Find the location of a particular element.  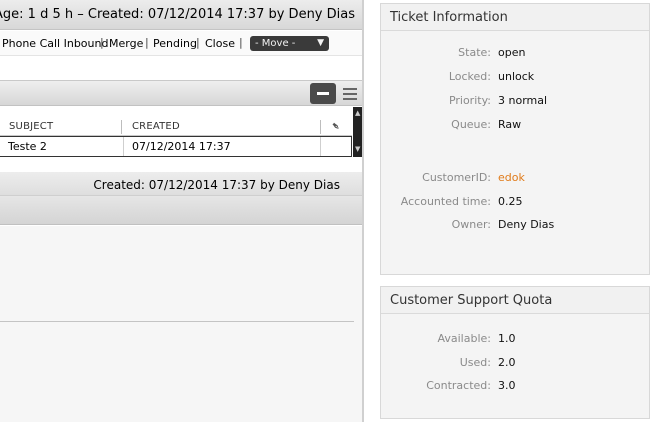

collapse-button is located at coordinates (323, 93).